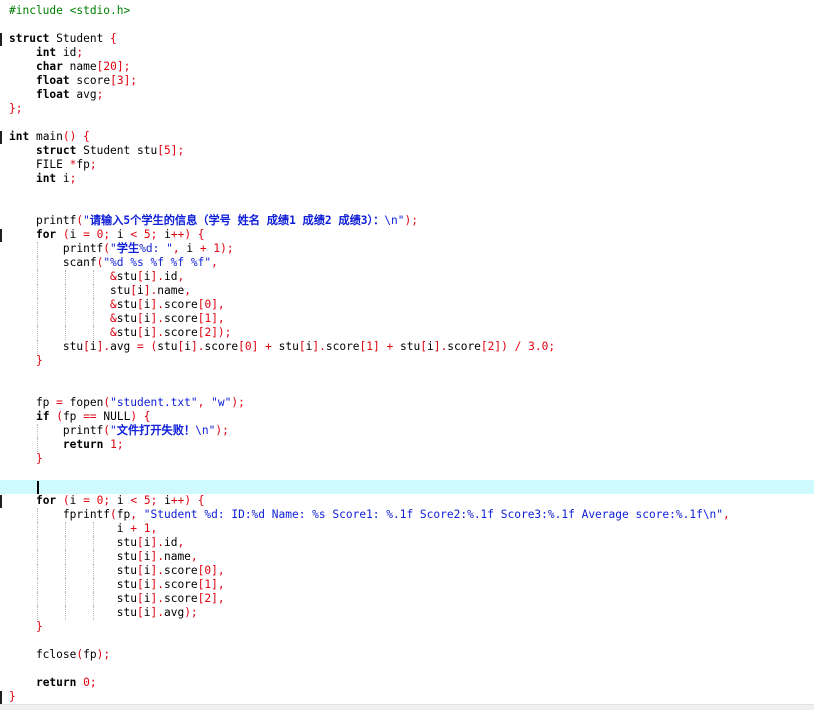 The image size is (814, 710). What do you see at coordinates (86, 682) in the screenshot?
I see `number-literal: 0` at bounding box center [86, 682].